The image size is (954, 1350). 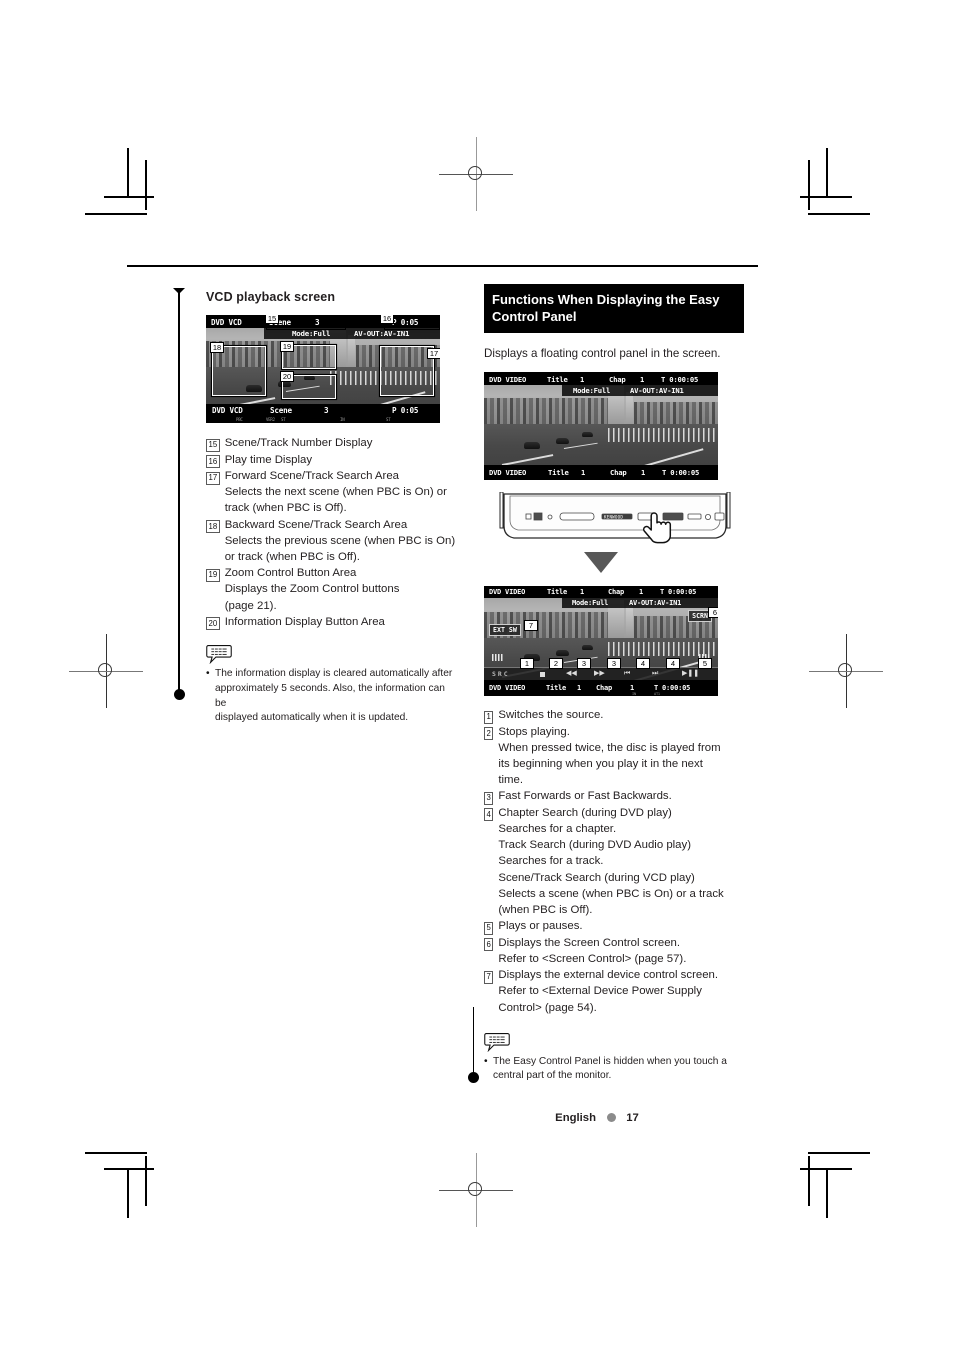 I want to click on crop-mark-br-v, so click(x=827, y=1193).